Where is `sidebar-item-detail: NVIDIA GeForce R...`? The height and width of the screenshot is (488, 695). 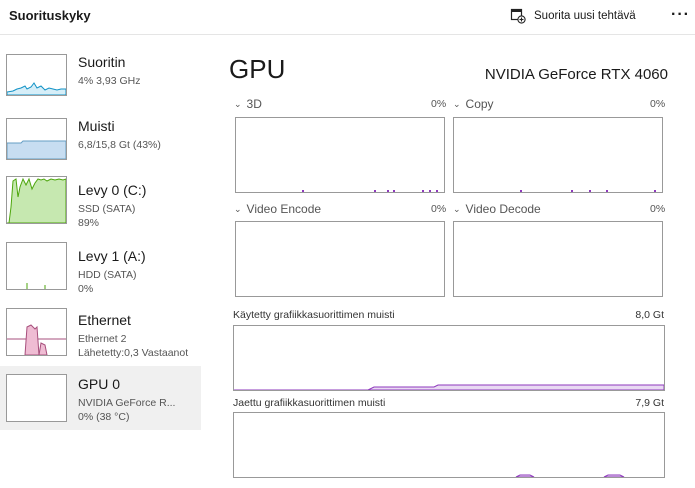 sidebar-item-detail: NVIDIA GeForce R... is located at coordinates (127, 403).